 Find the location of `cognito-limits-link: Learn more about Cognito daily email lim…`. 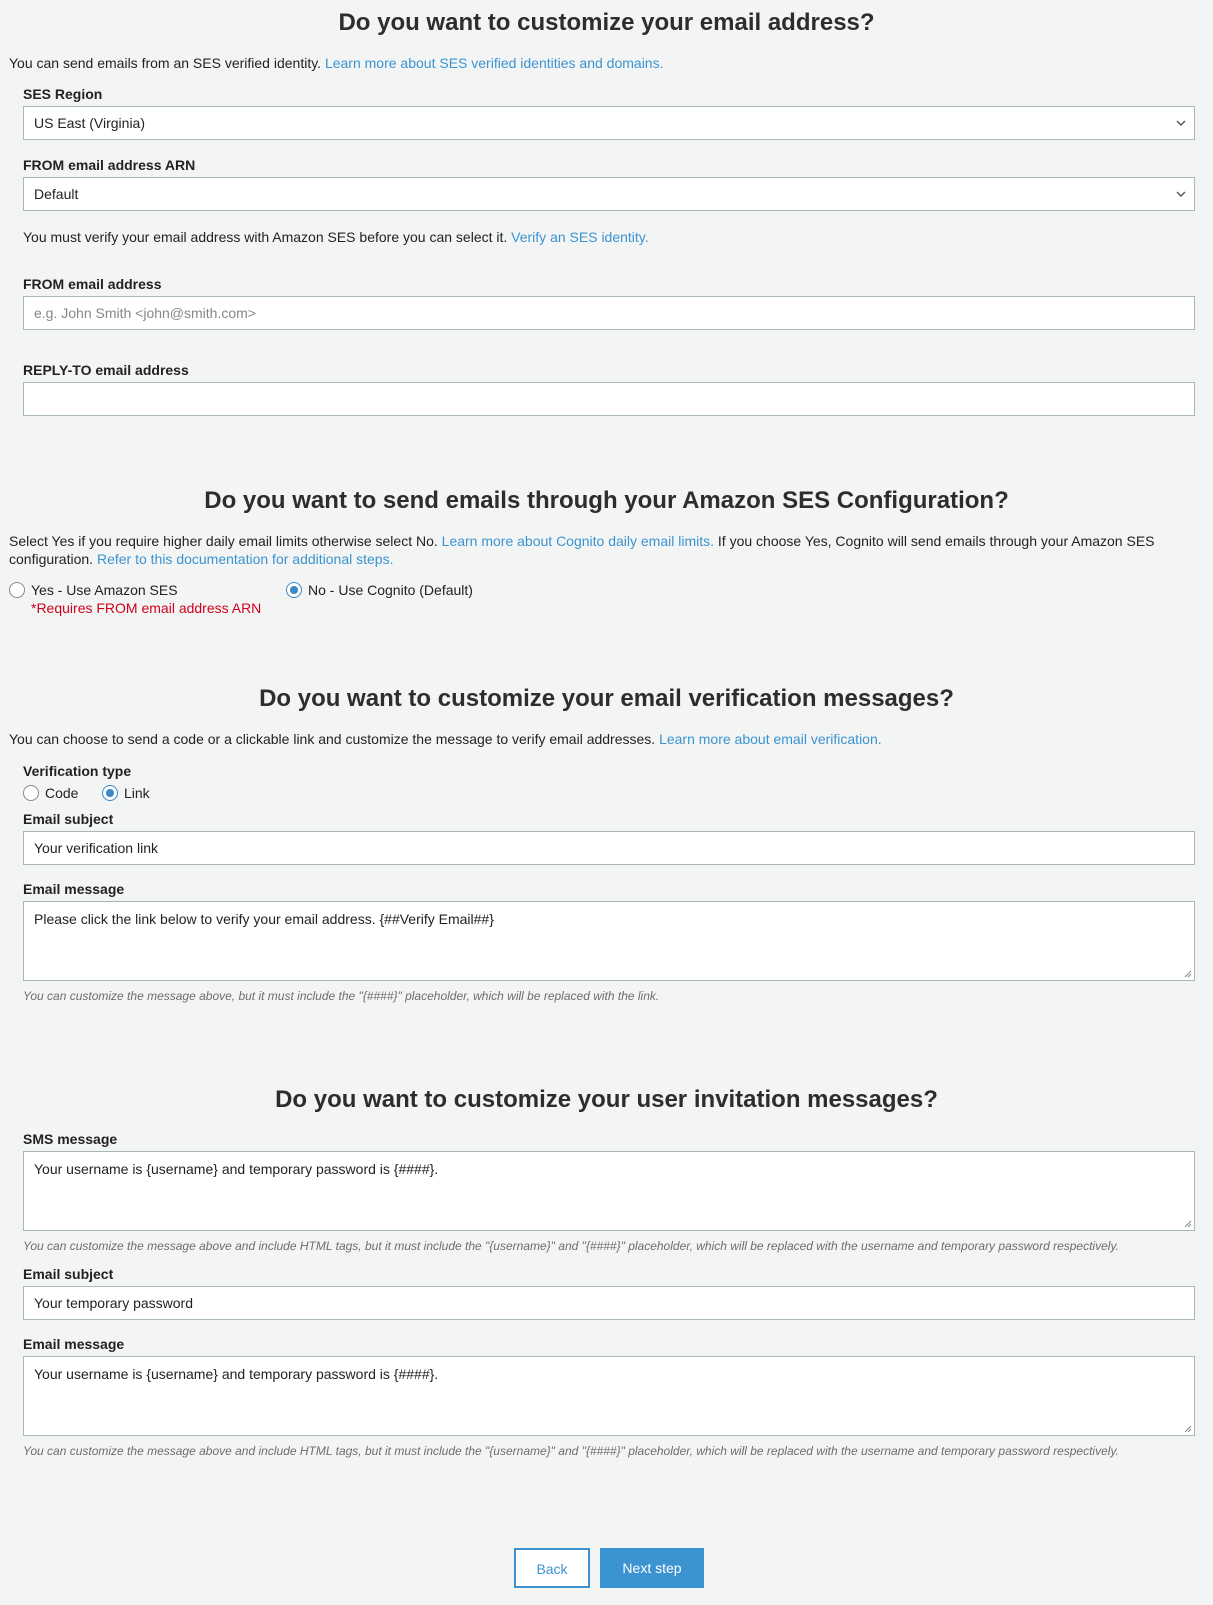

cognito-limits-link: Learn more about Cognito daily email lim… is located at coordinates (578, 541).